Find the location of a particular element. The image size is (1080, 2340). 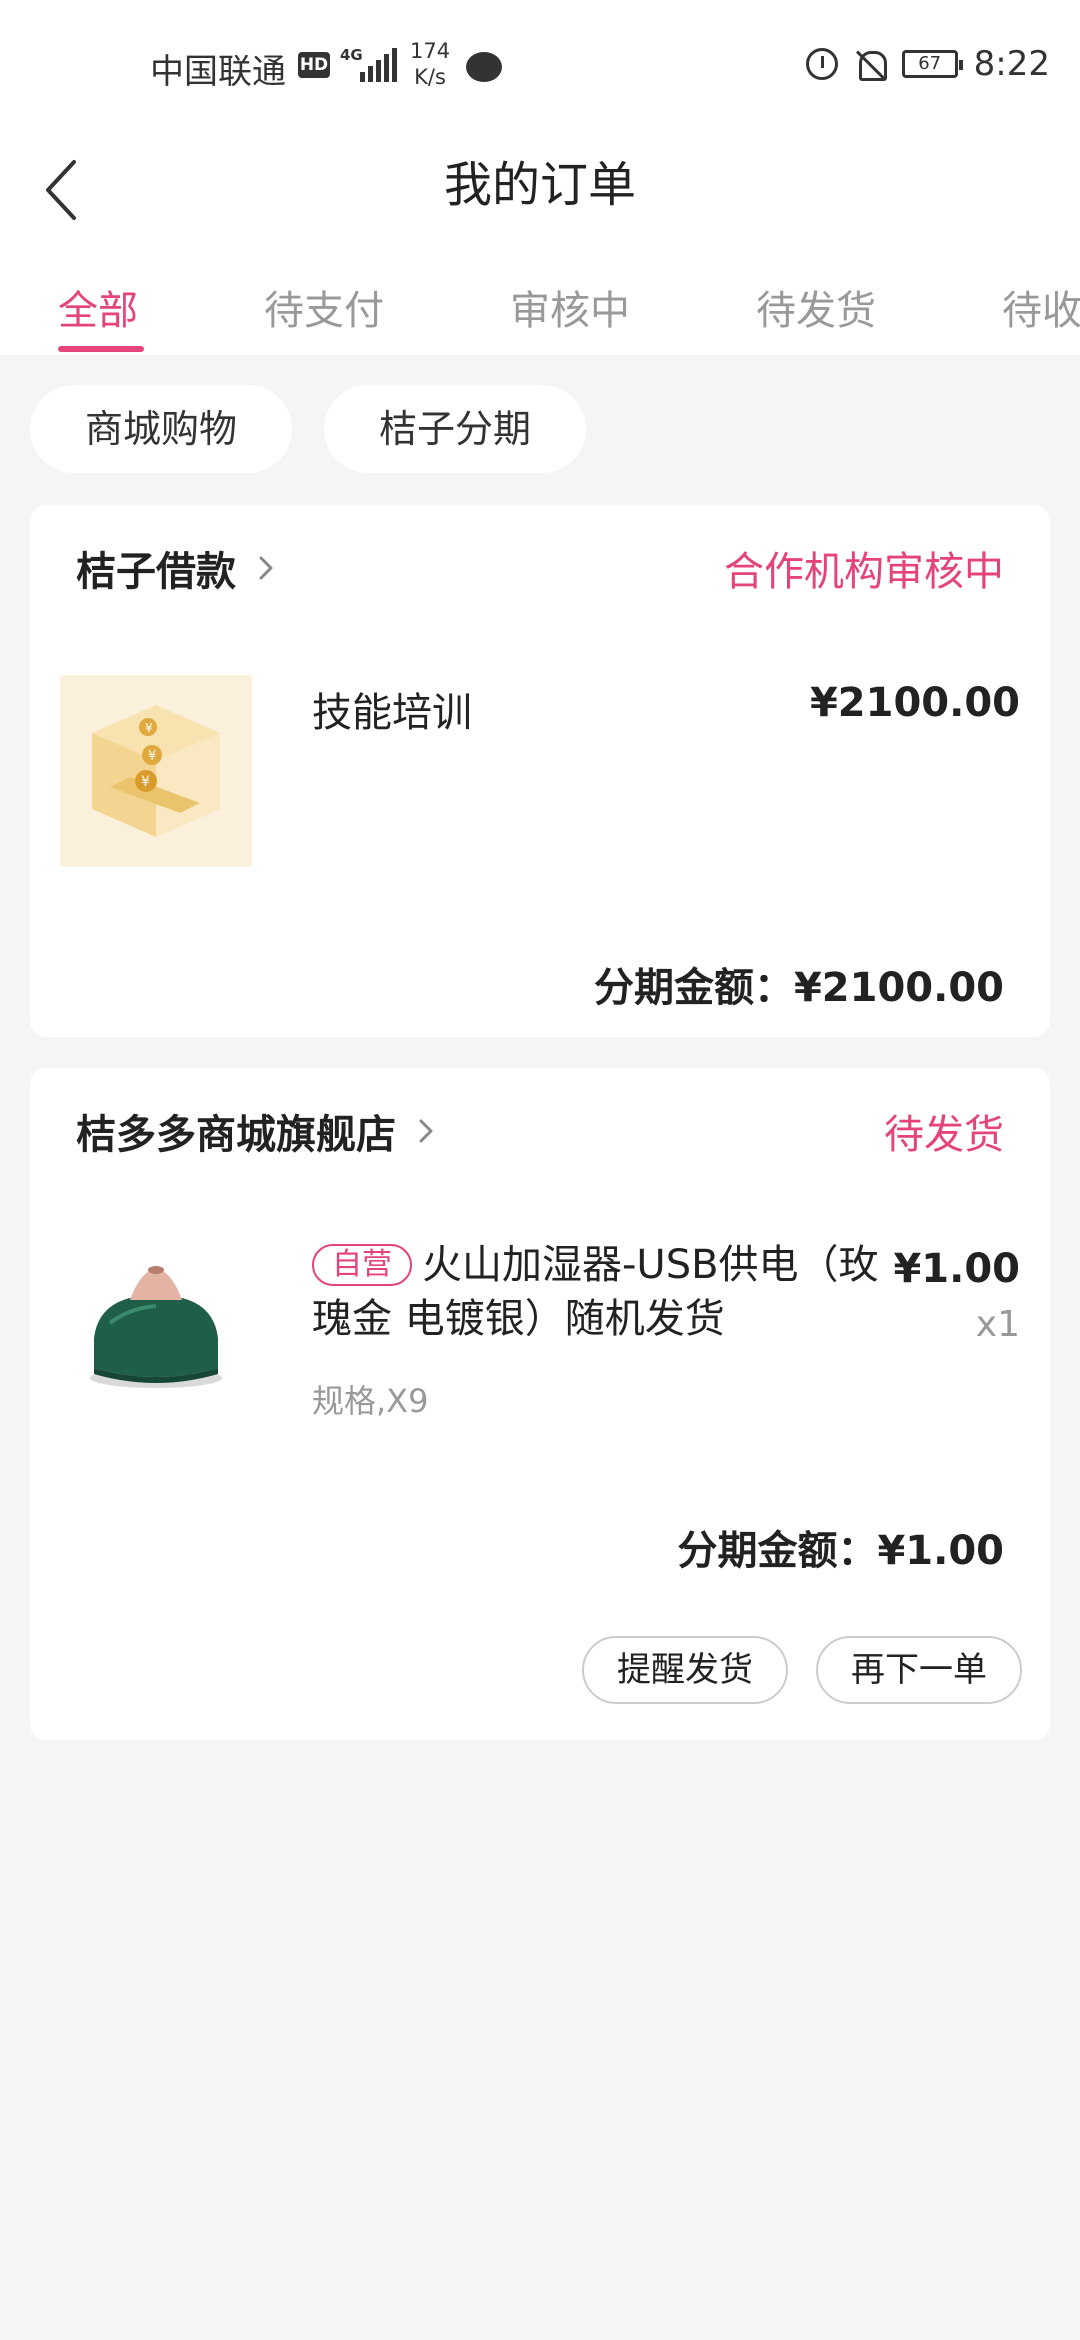

carrier-name: 中国联通 is located at coordinates (218, 72).